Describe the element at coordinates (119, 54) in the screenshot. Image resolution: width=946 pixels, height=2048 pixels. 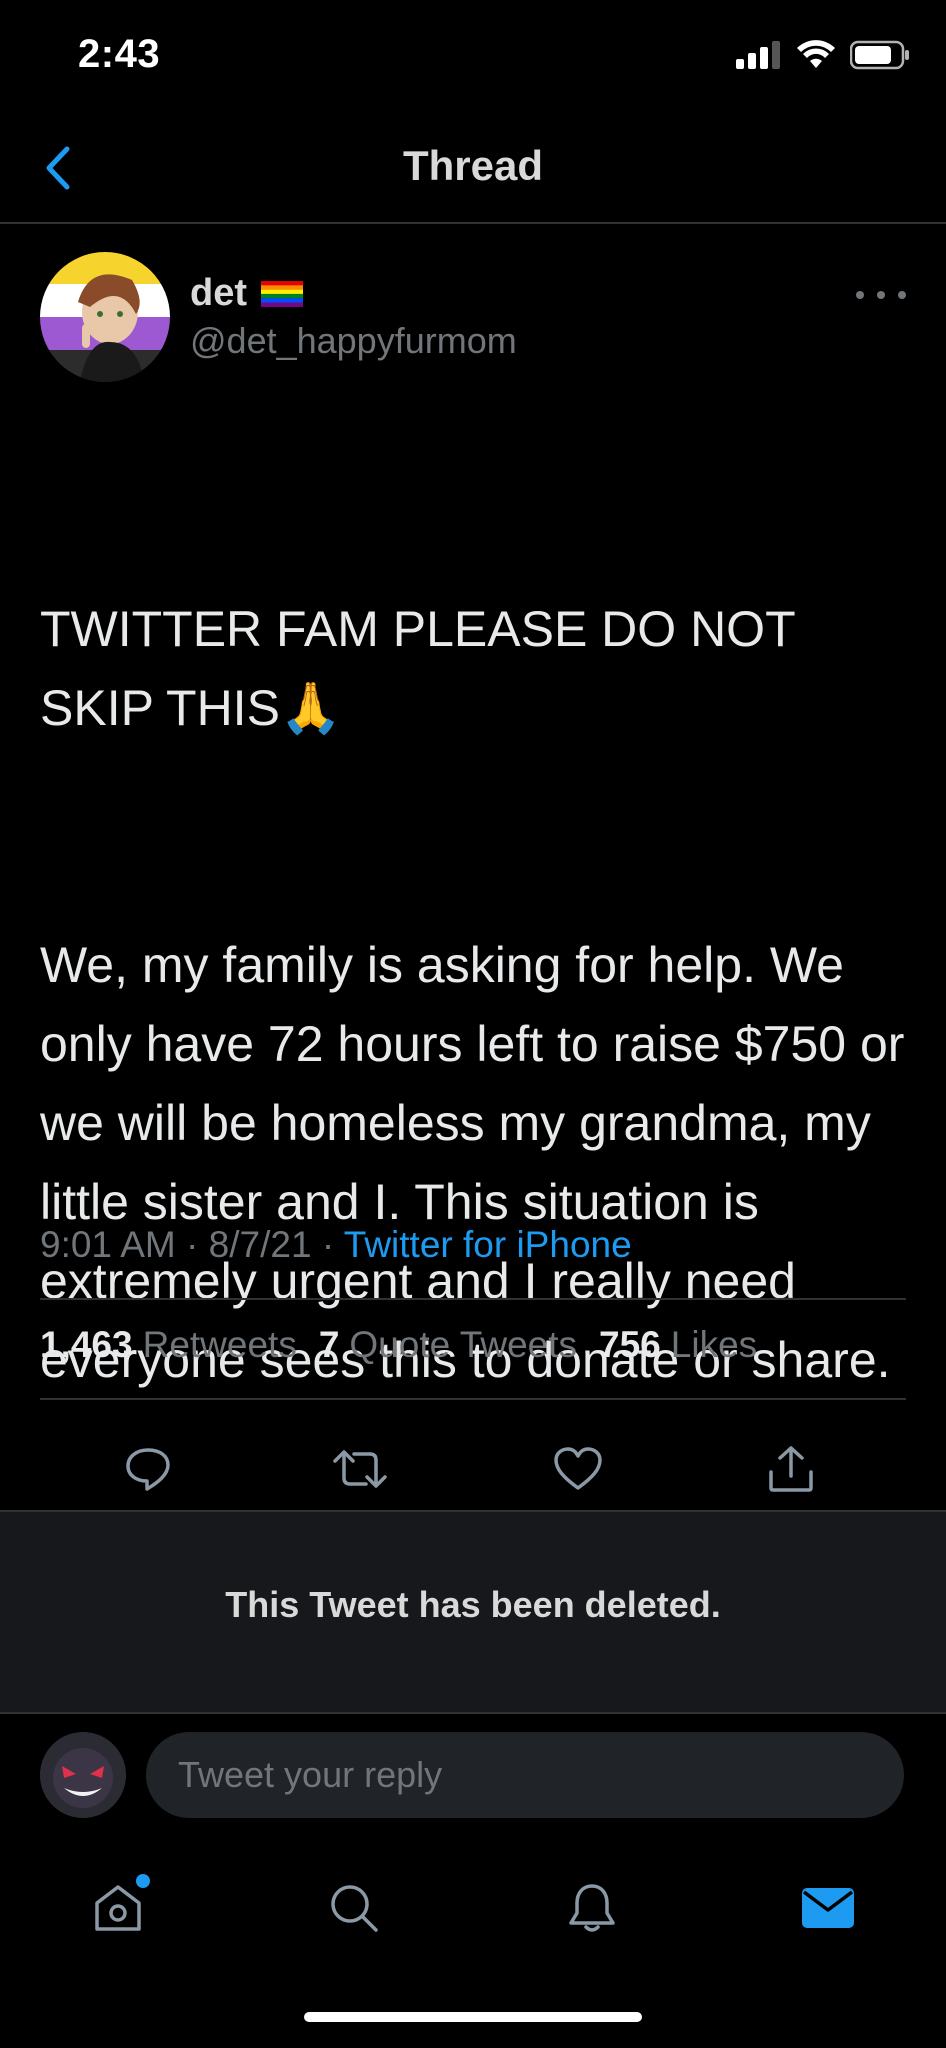
I see `status-time: 2:43` at that location.